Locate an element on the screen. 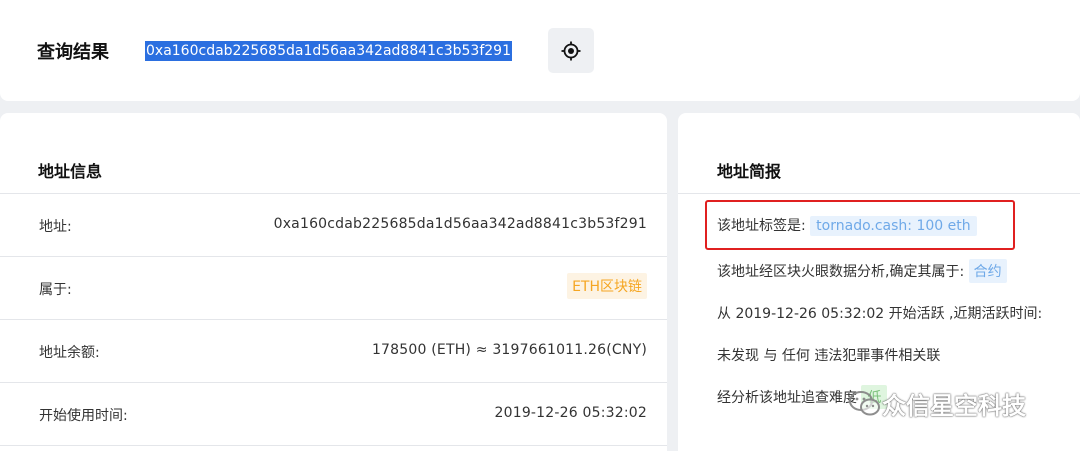 Image resolution: width=1080 pixels, height=451 pixels. watermark: 众信星空科技 is located at coordinates (937, 403).